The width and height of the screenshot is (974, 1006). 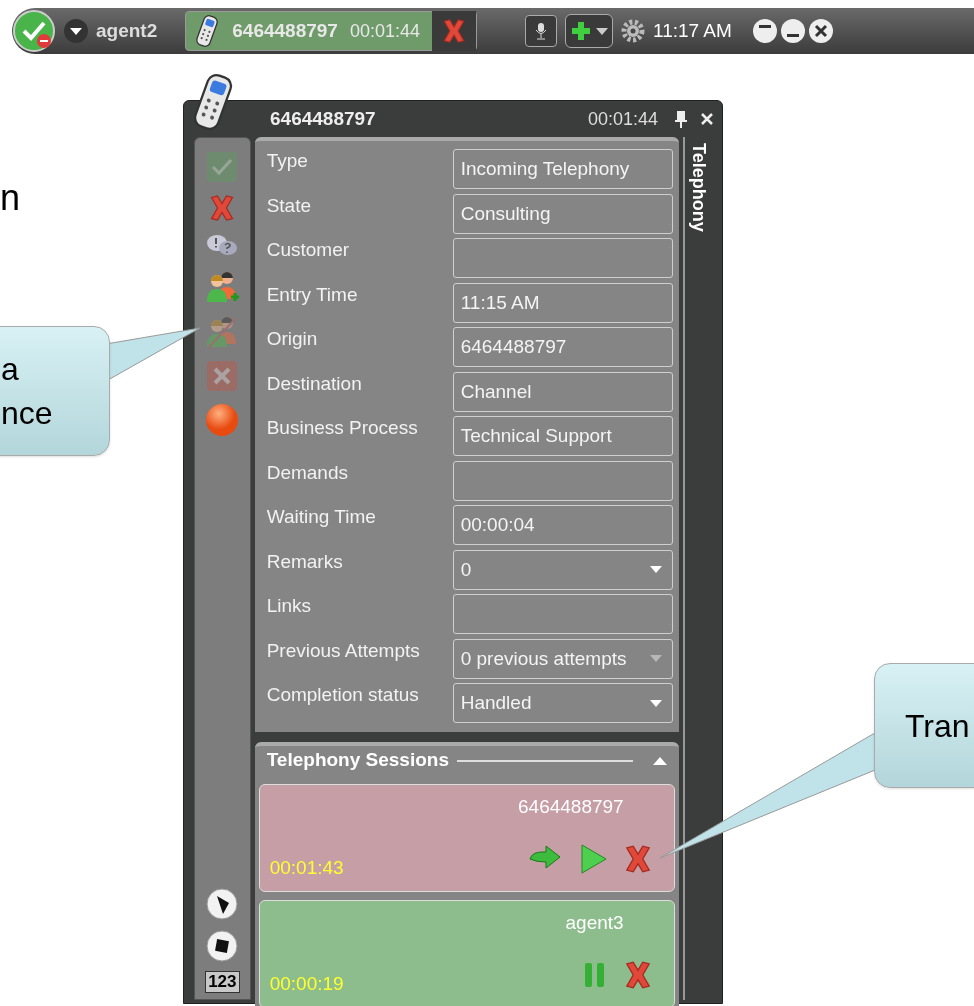 I want to click on status-available-icon, so click(x=34, y=31).